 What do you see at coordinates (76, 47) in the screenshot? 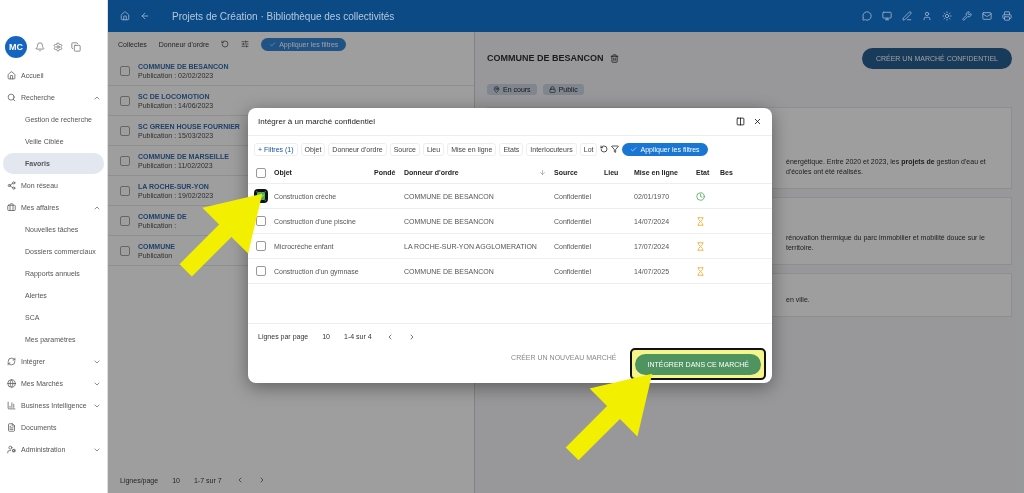
I see `copy-icon` at bounding box center [76, 47].